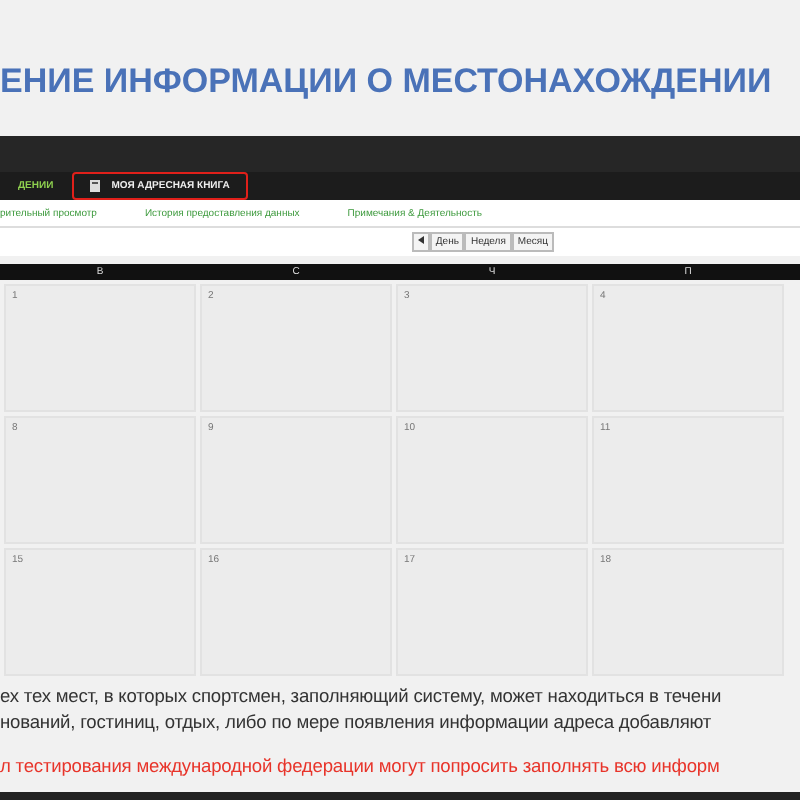  What do you see at coordinates (94, 186) in the screenshot?
I see `book-icon` at bounding box center [94, 186].